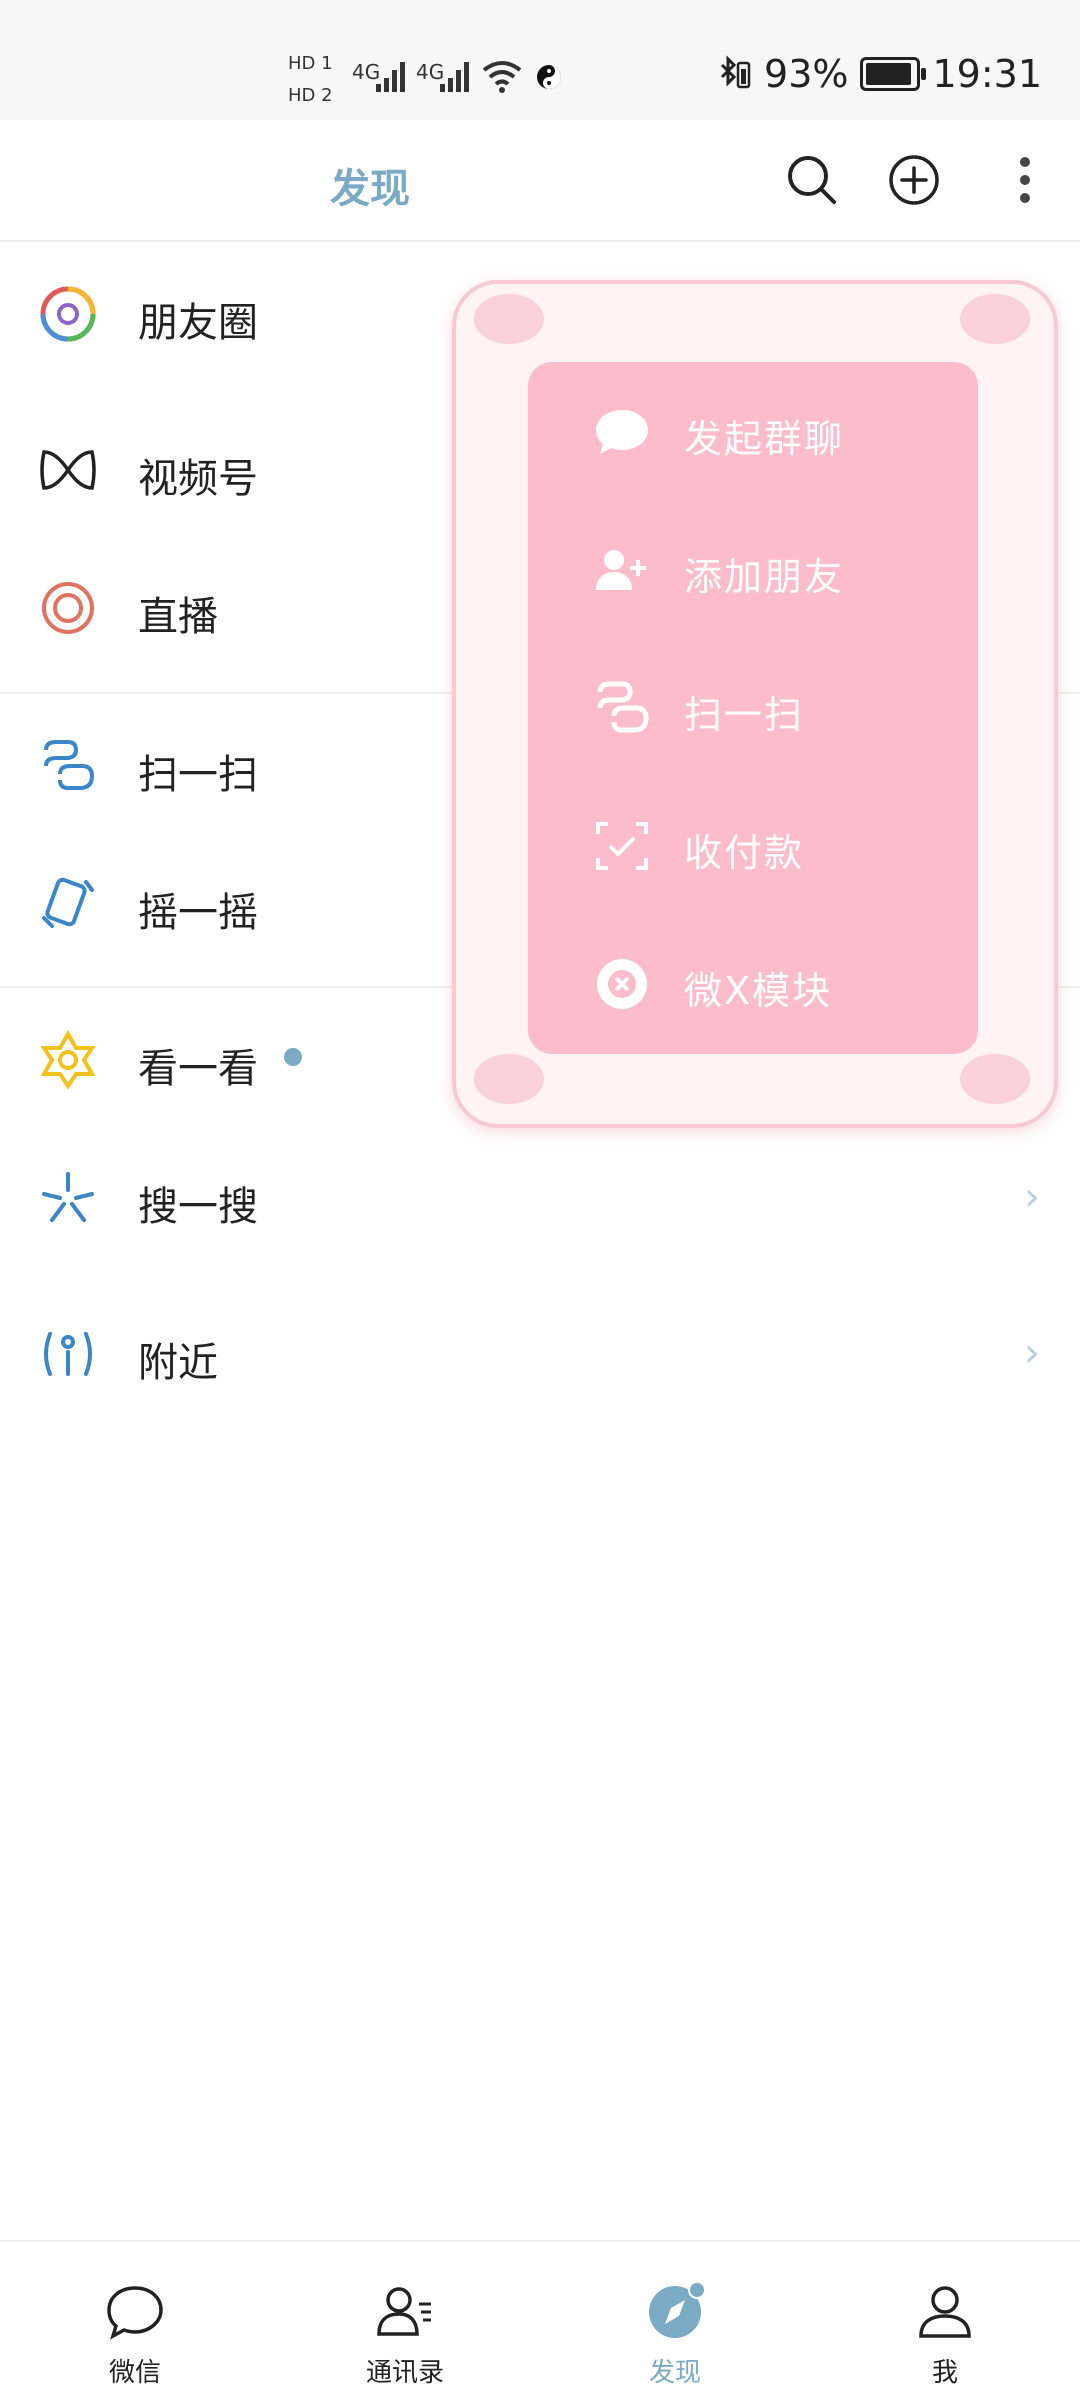 This screenshot has width=1080, height=2402. What do you see at coordinates (540, 1352) in the screenshot?
I see `list-item-nearby: 附近 ›` at bounding box center [540, 1352].